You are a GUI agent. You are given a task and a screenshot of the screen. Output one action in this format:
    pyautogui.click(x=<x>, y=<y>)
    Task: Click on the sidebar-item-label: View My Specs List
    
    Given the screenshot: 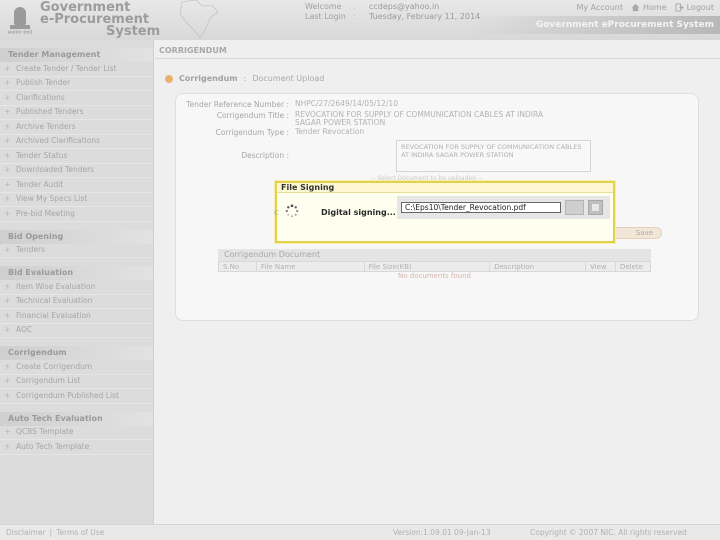 What is the action you would take?
    pyautogui.click(x=52, y=199)
    